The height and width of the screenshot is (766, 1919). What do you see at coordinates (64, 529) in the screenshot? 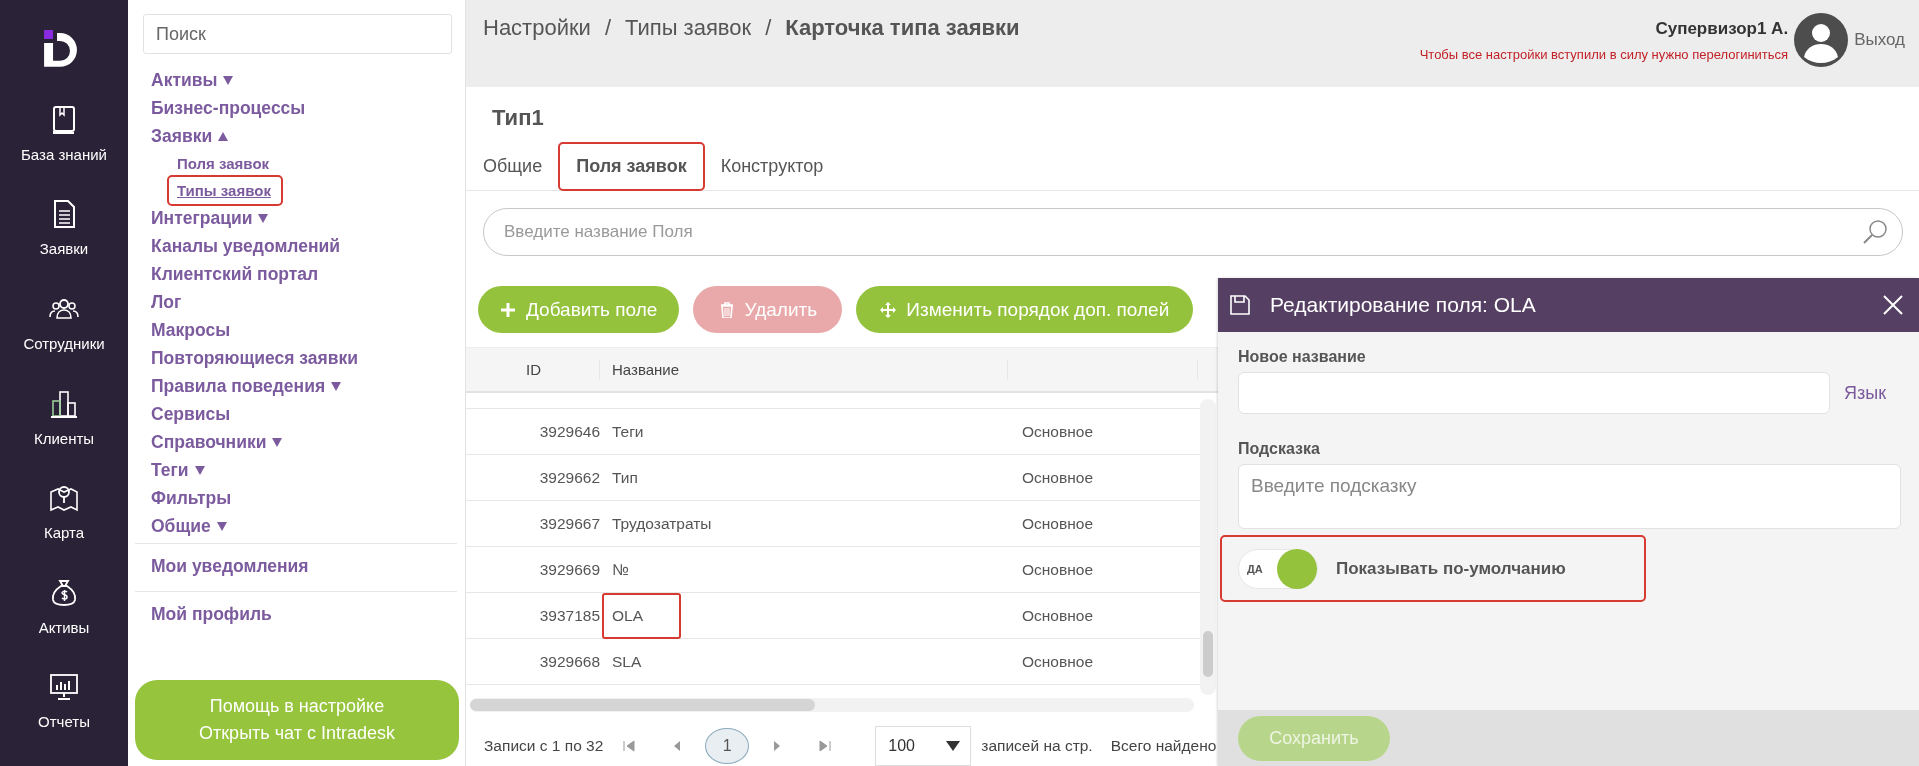
I see `nav-item: Карта` at bounding box center [64, 529].